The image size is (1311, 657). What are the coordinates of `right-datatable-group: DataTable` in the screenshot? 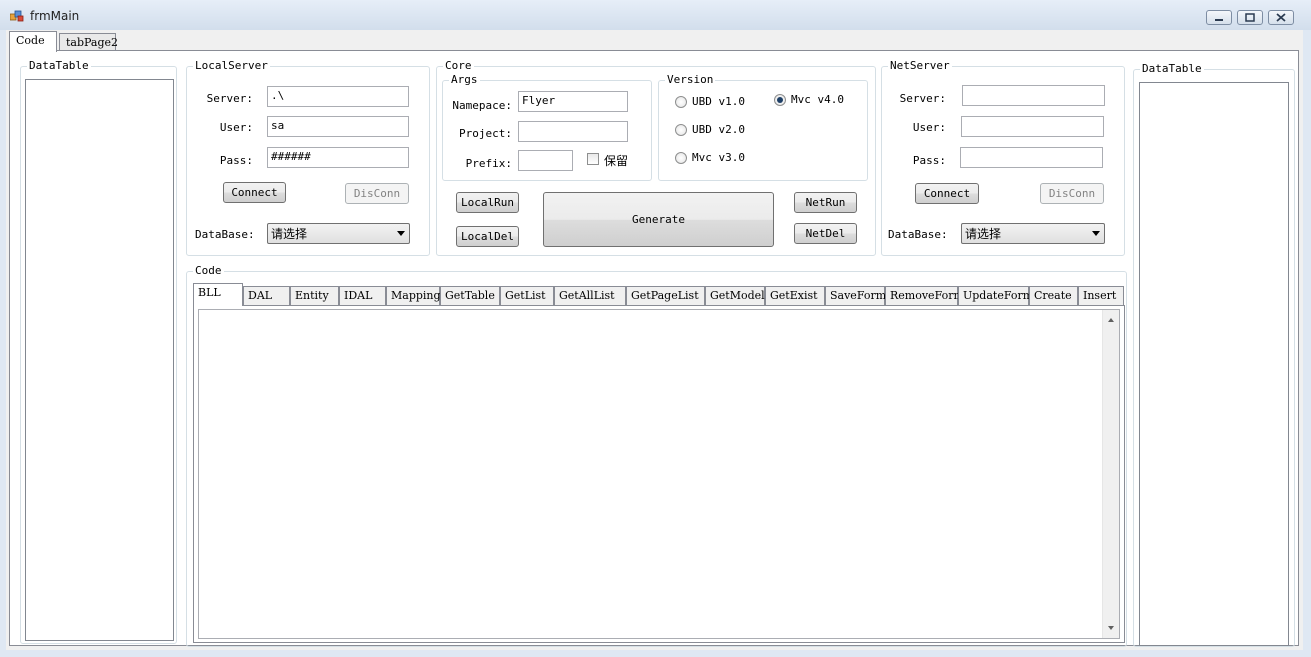 It's located at (1214, 354).